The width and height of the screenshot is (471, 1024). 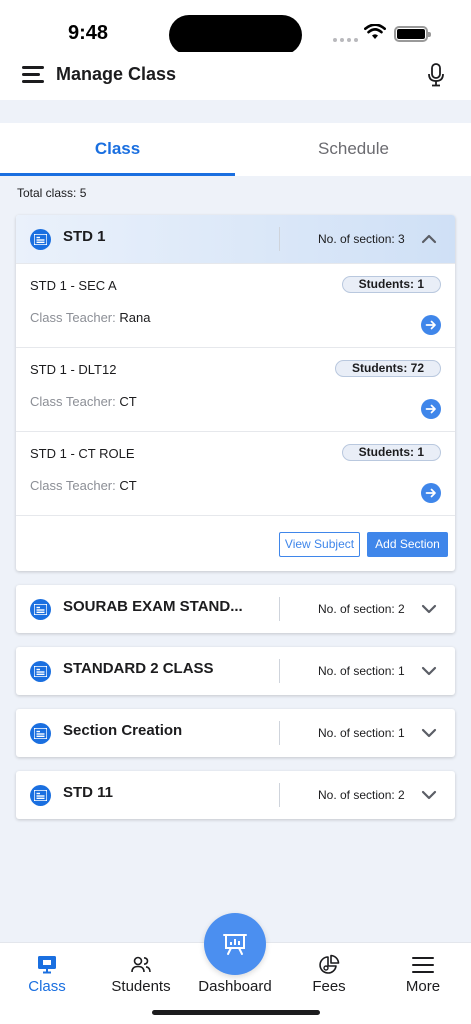 What do you see at coordinates (52, 193) in the screenshot?
I see `total-class-count: Total class: 5` at bounding box center [52, 193].